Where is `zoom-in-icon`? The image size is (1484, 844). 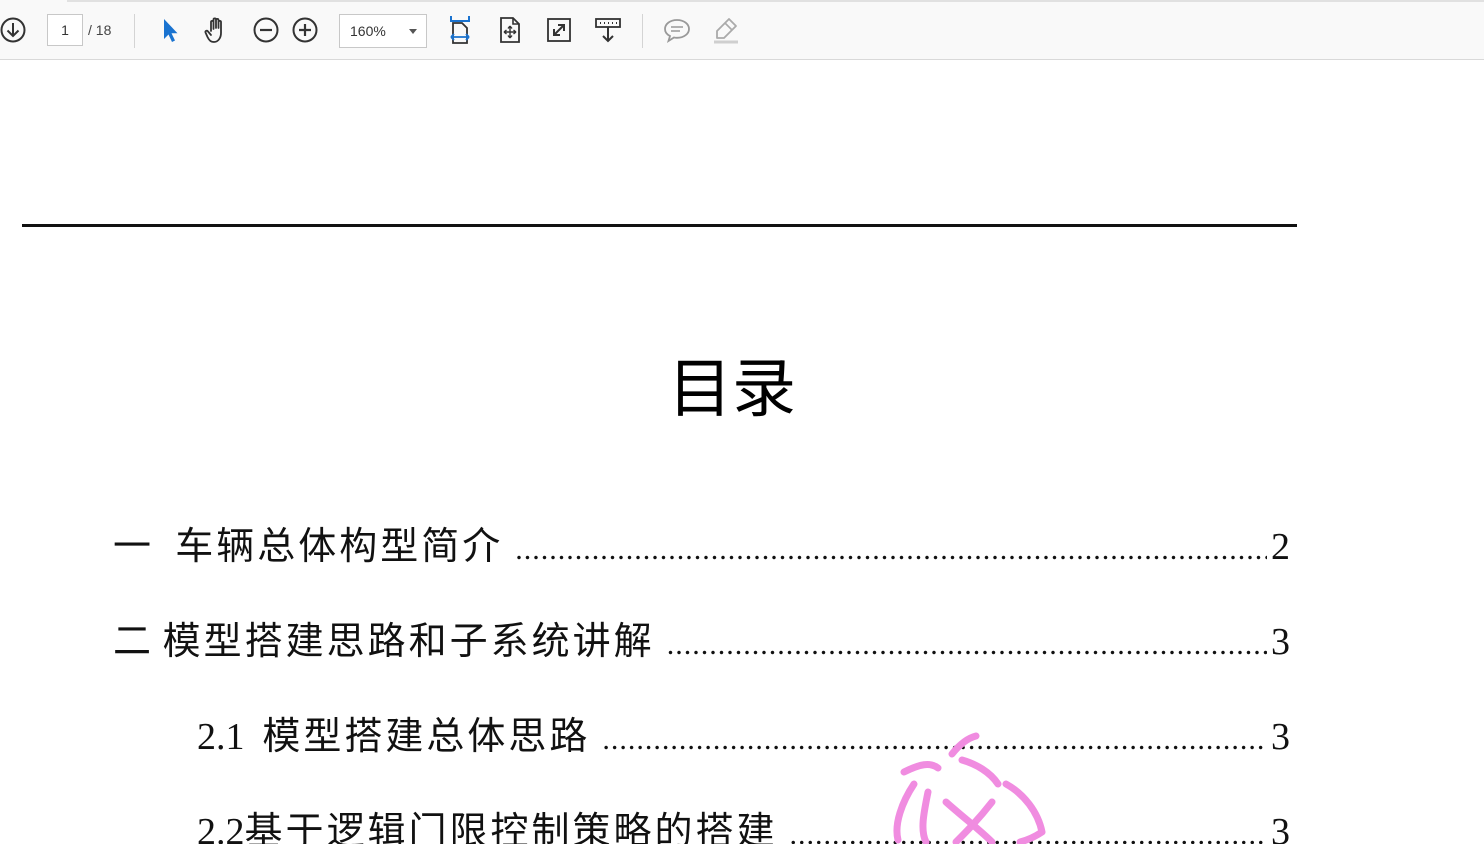
zoom-in-icon is located at coordinates (305, 30).